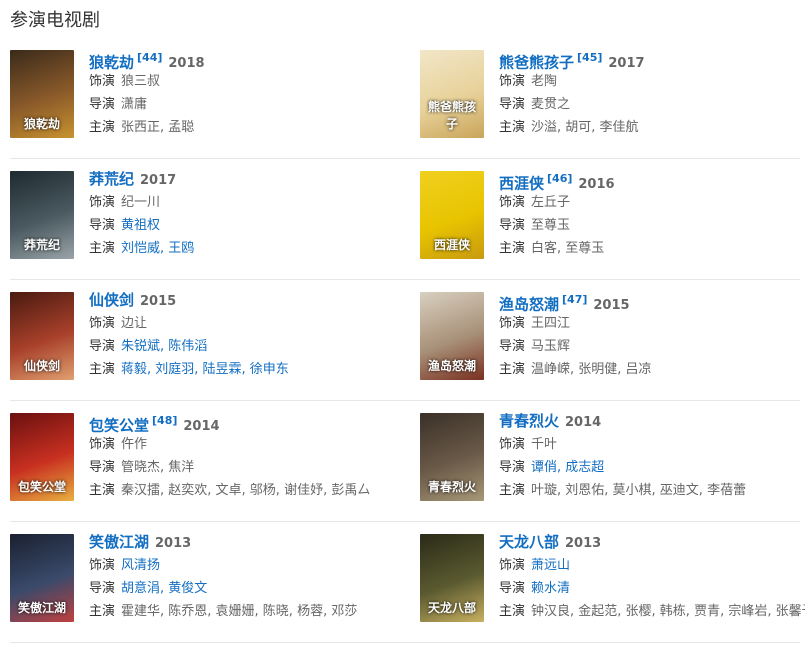 The height and width of the screenshot is (646, 805). Describe the element at coordinates (254, 127) in the screenshot. I see `cast-line: 主演 张西正, 孟聪` at that location.